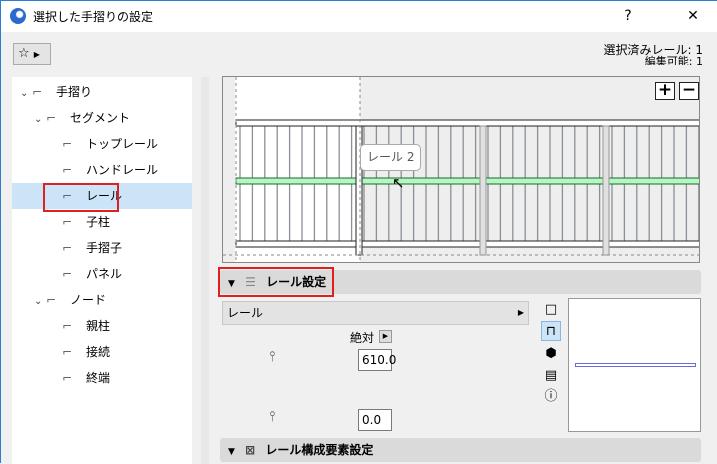 The height and width of the screenshot is (464, 717). Describe the element at coordinates (67, 144) in the screenshot. I see `top-rail-icon: ⌐` at that location.